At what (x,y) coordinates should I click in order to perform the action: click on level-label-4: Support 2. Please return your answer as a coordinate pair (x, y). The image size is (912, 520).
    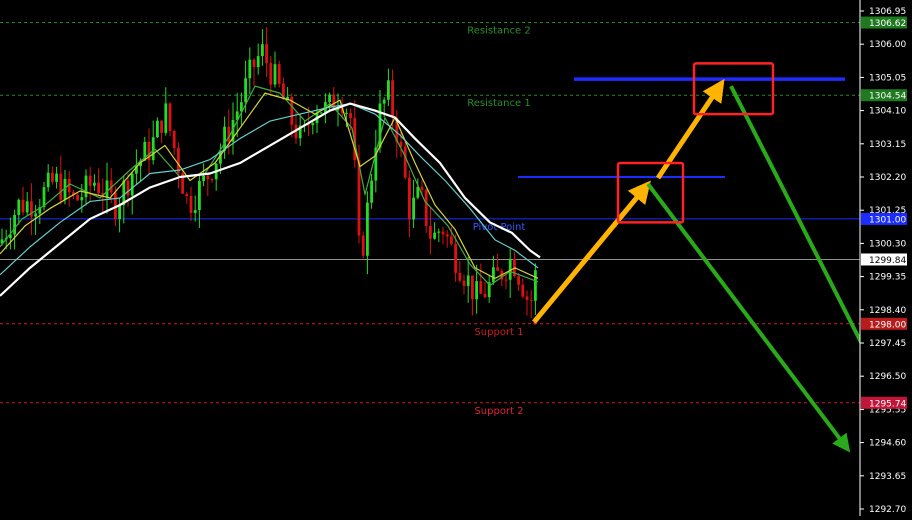
    Looking at the image, I should click on (498, 411).